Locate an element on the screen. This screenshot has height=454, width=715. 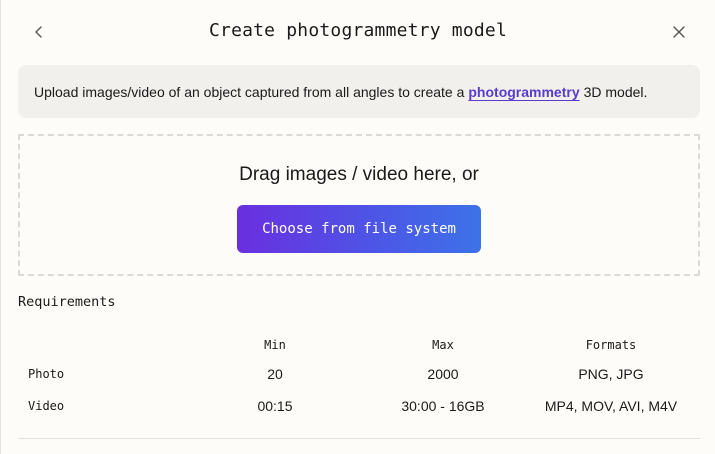
column-header-formats: Formats is located at coordinates (611, 345).